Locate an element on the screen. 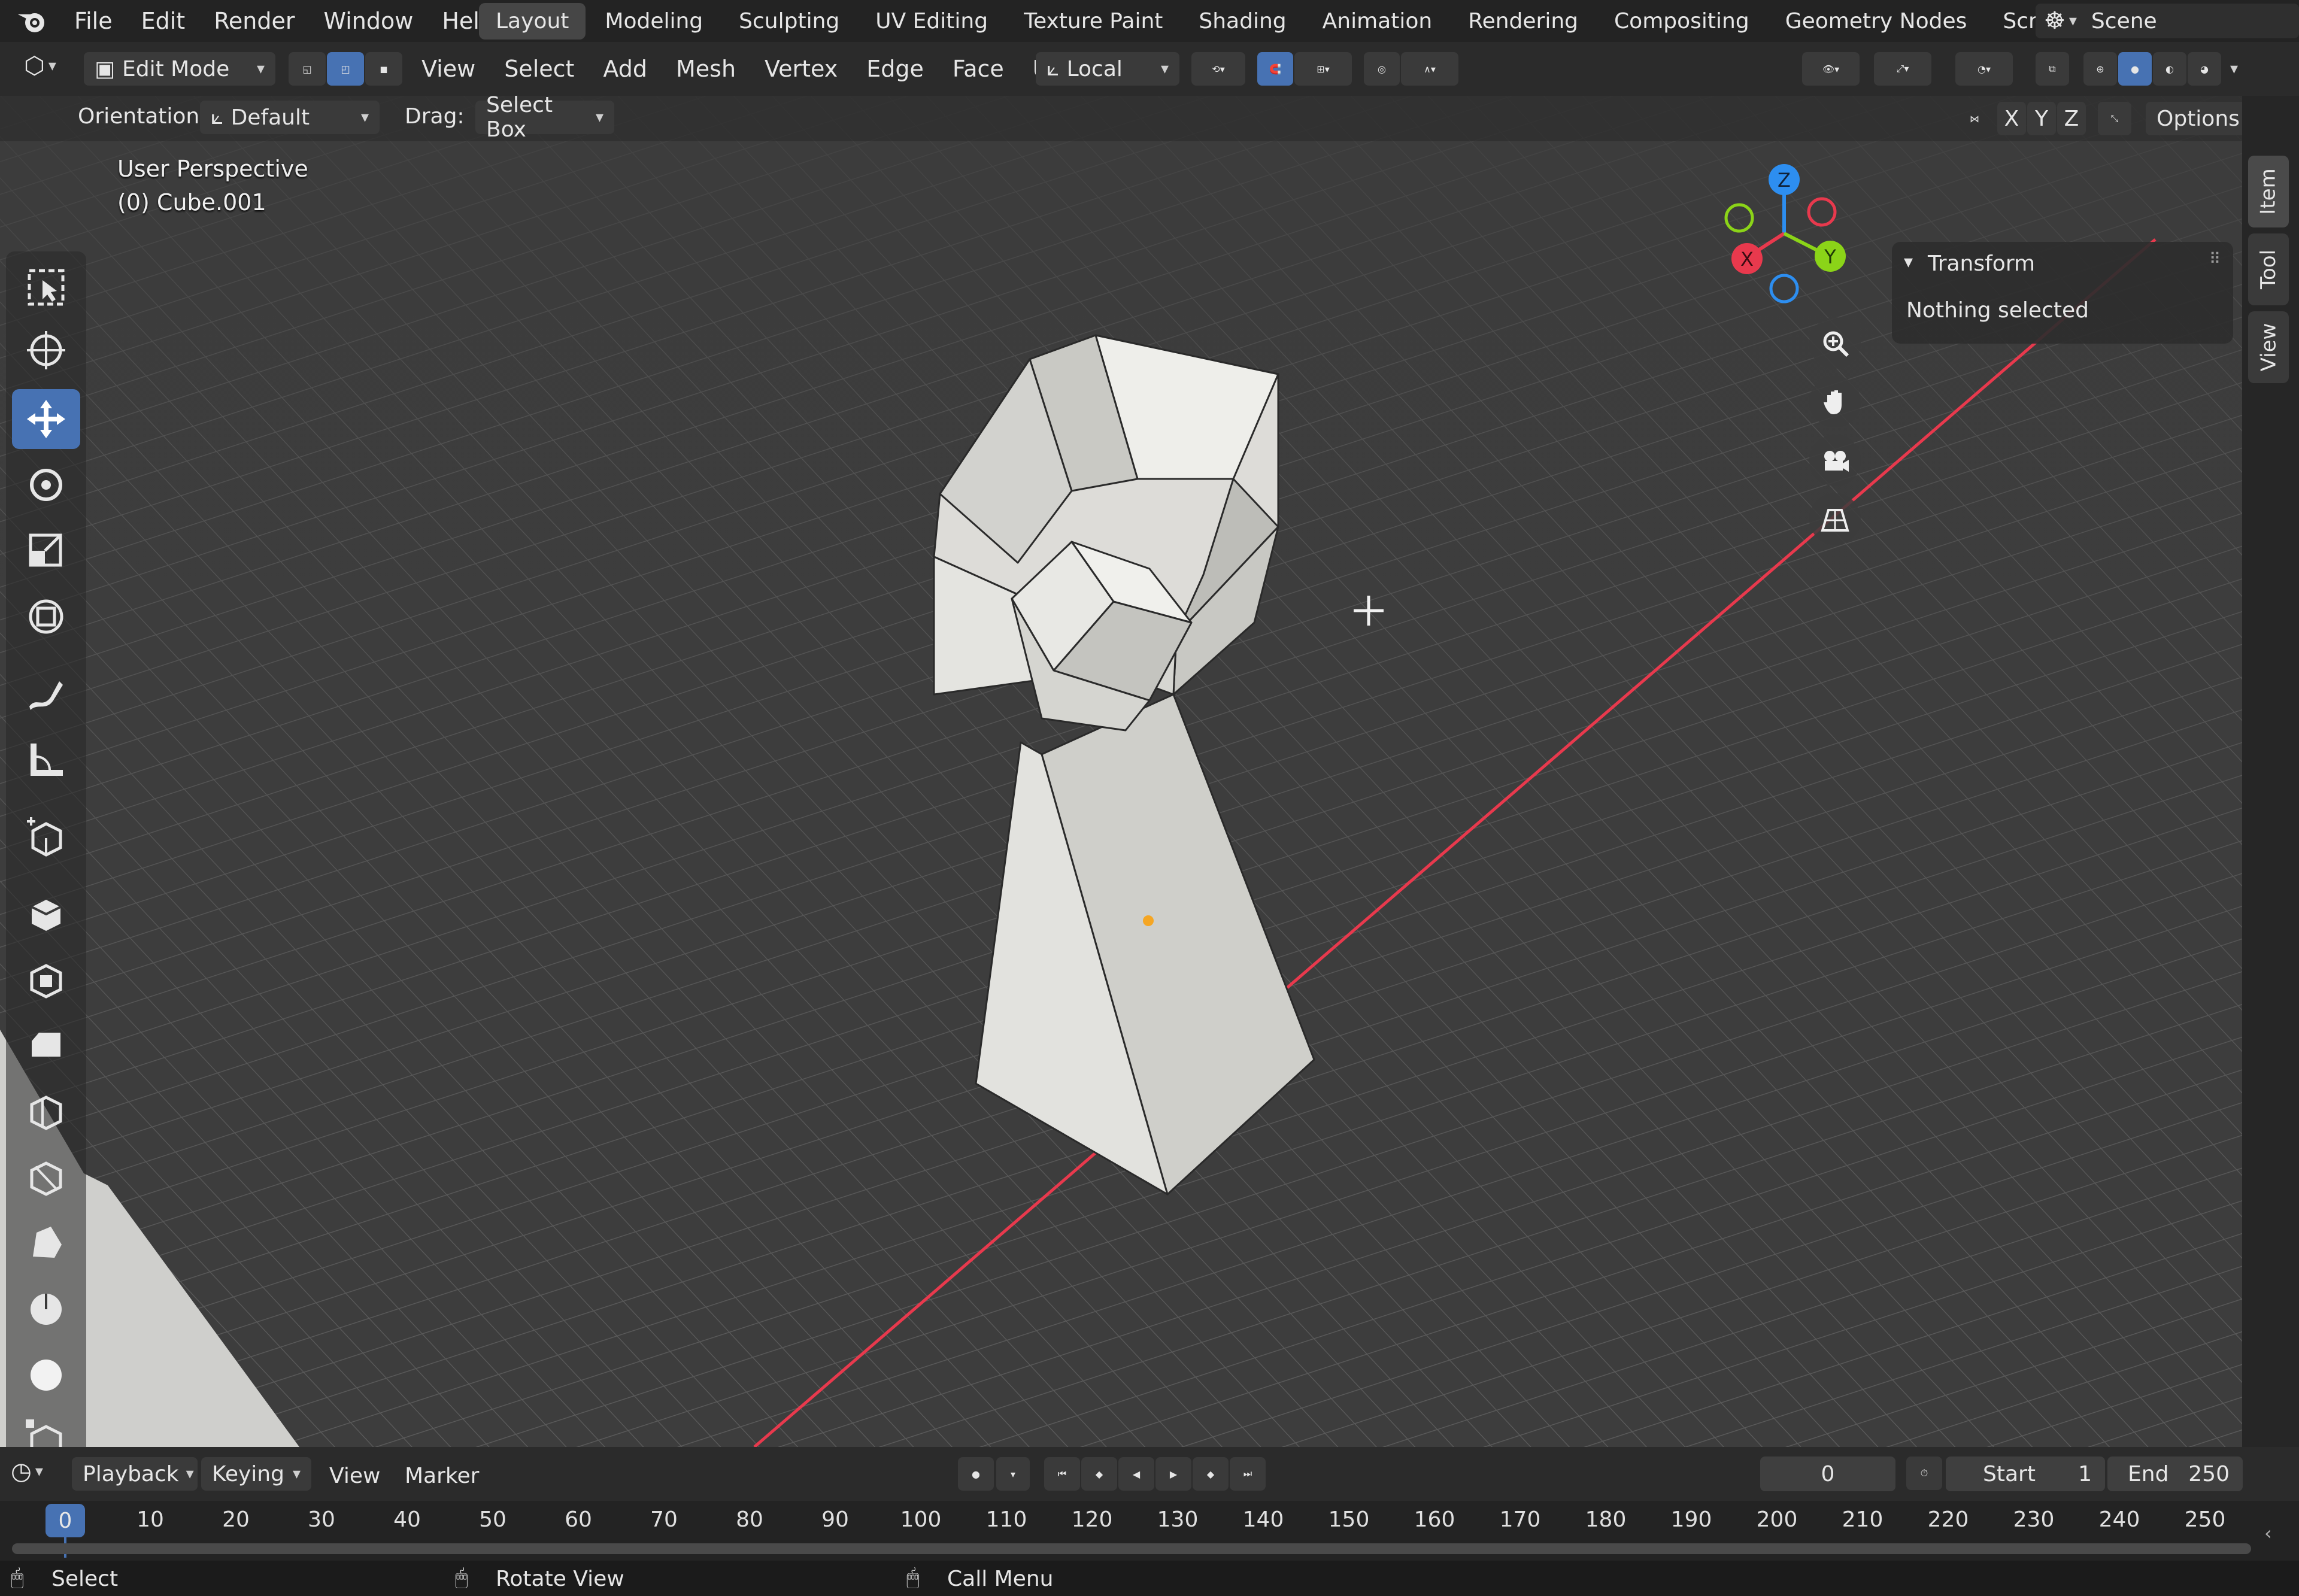 Image resolution: width=2299 pixels, height=1596 pixels. tab-compositing: Compositing is located at coordinates (1682, 21).